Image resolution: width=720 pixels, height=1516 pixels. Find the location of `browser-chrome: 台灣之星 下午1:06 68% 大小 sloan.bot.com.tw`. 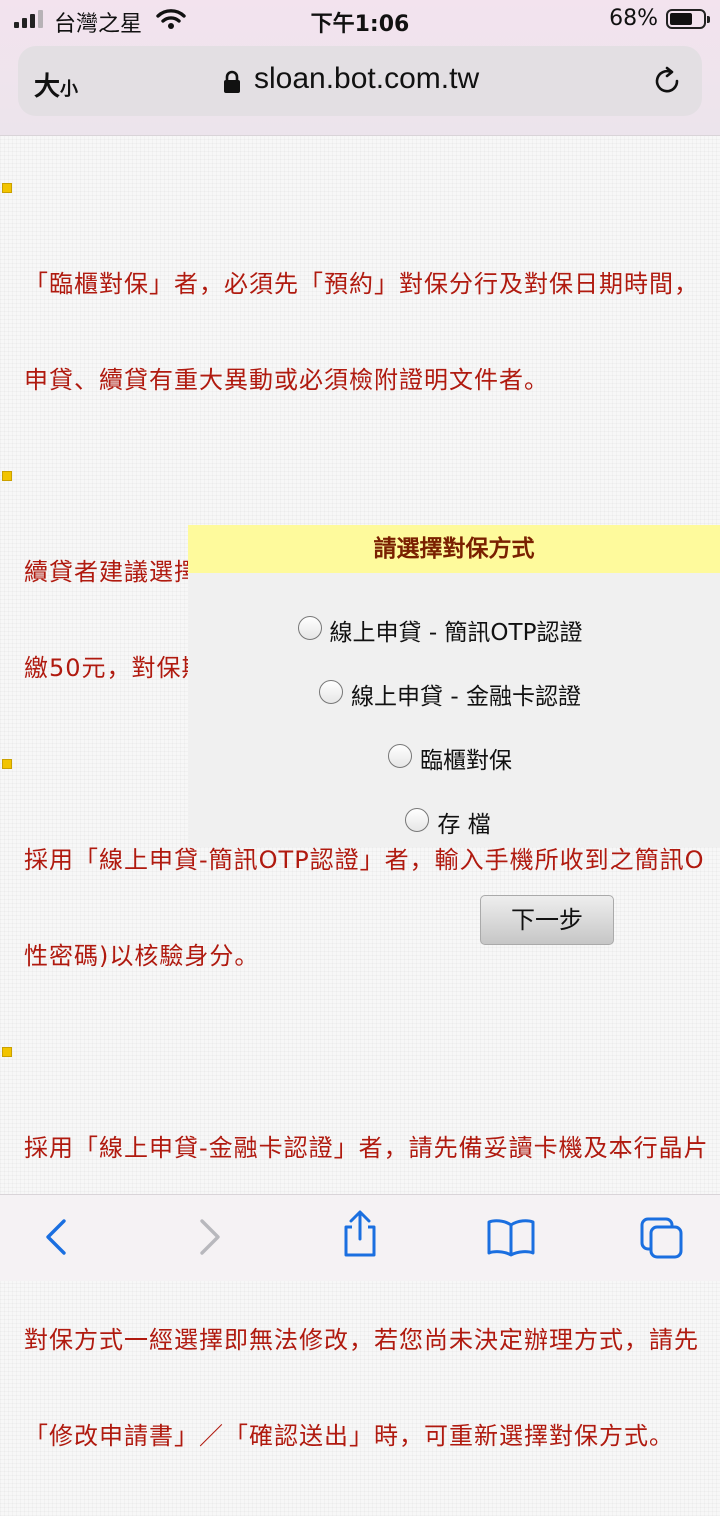

browser-chrome: 台灣之星 下午1:06 68% 大小 sloan.bot.com.tw is located at coordinates (360, 68).